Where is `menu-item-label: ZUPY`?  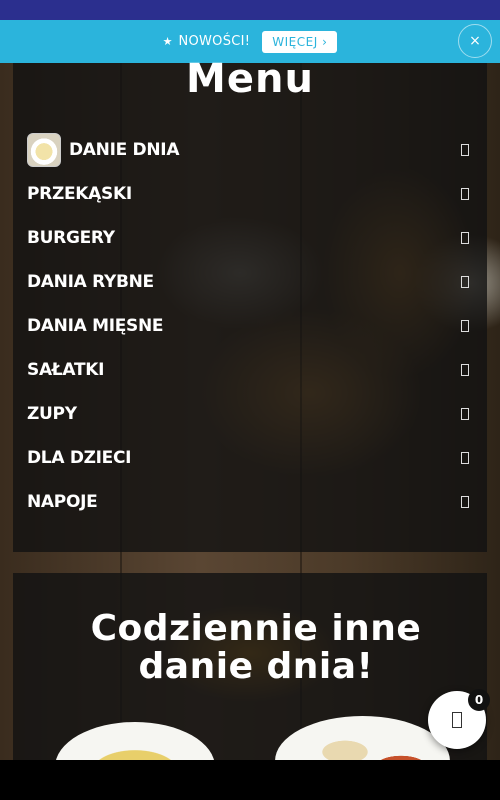
menu-item-label: ZUPY is located at coordinates (52, 414).